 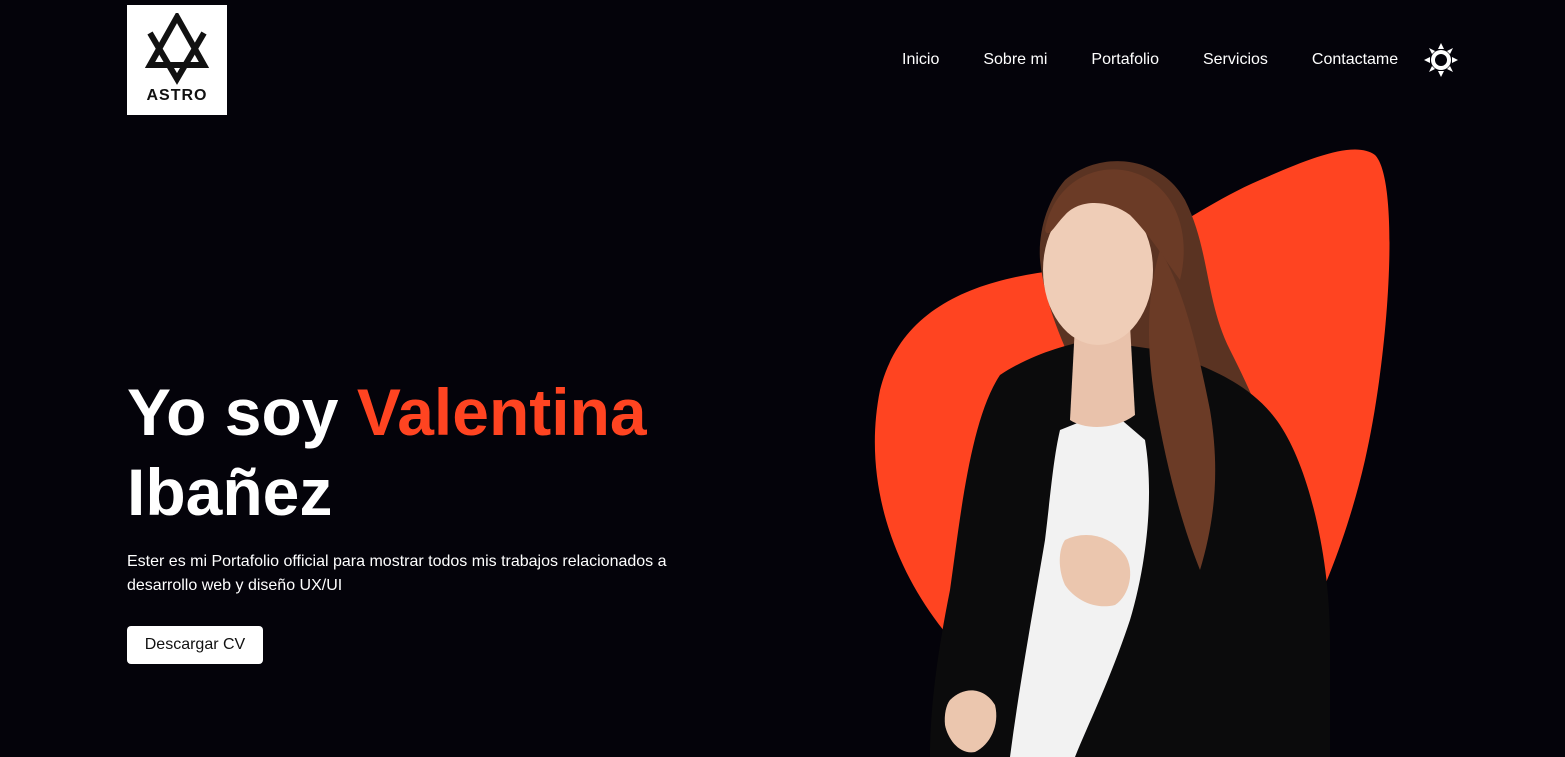 What do you see at coordinates (242, 412) in the screenshot?
I see `hero-title-prefix: Yo soy` at bounding box center [242, 412].